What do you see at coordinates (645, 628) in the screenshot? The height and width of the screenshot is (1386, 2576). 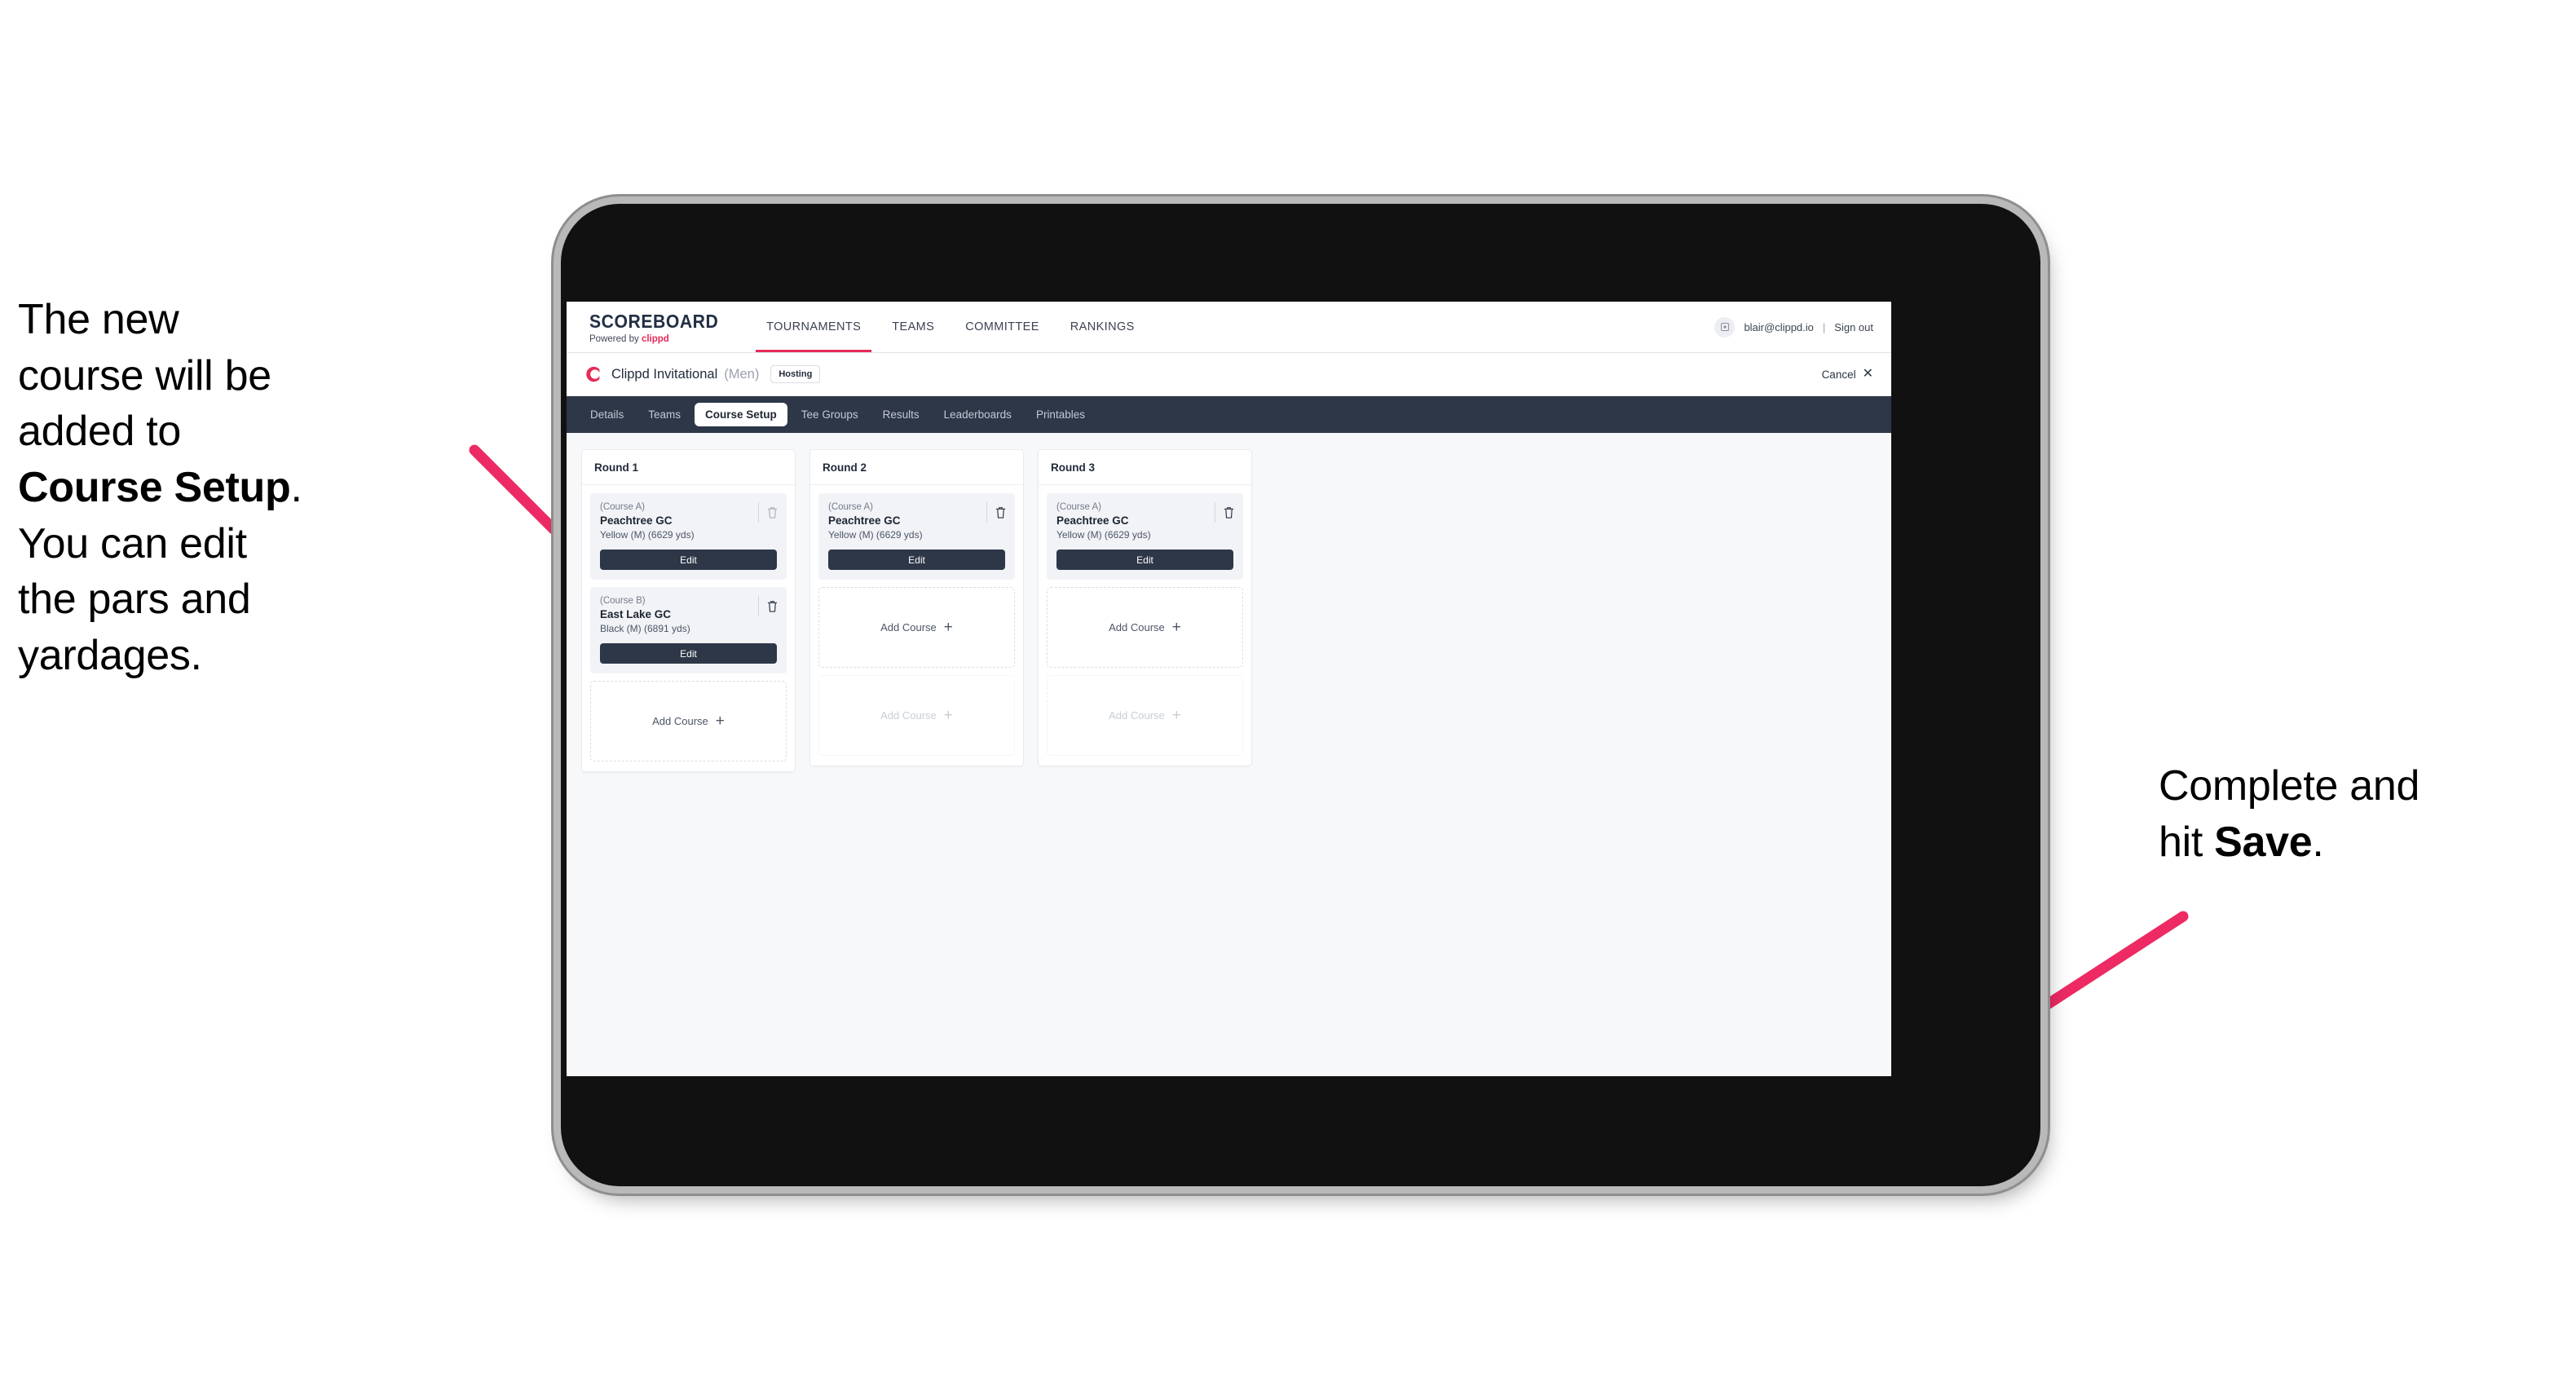 I see `course-tee-info: Black (M) (6891 yds)` at bounding box center [645, 628].